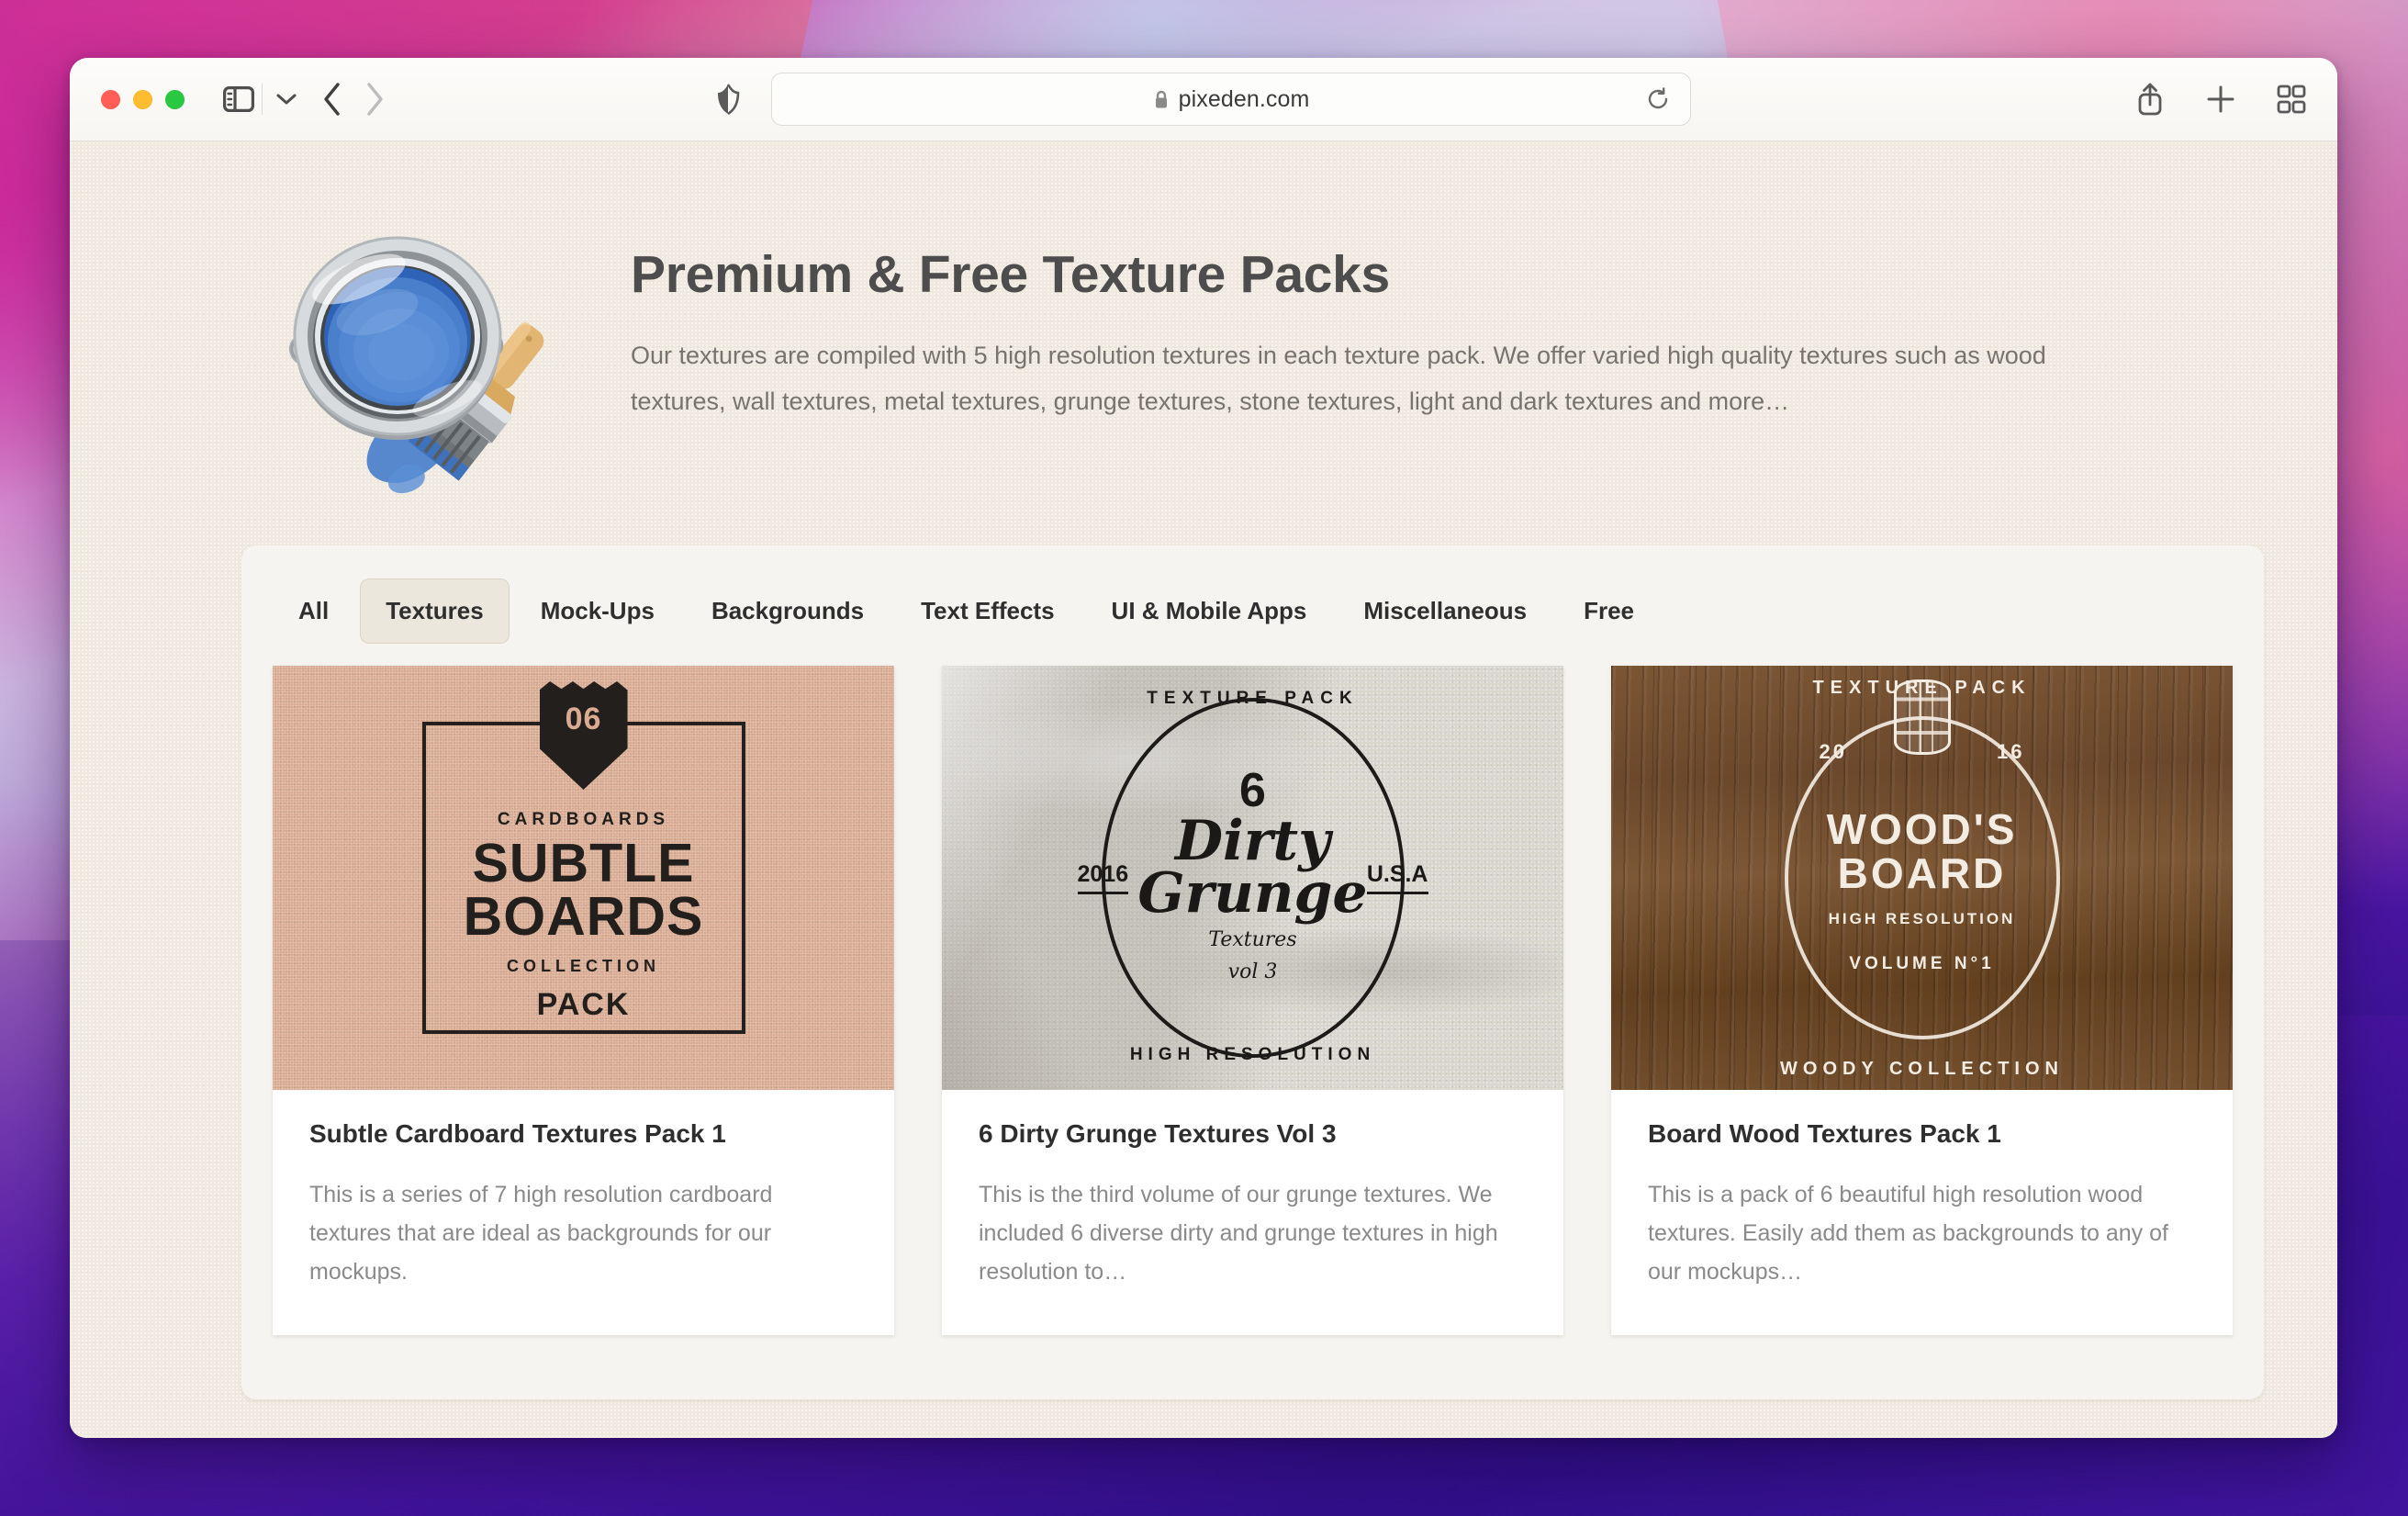 The width and height of the screenshot is (2408, 1516). Describe the element at coordinates (110, 99) in the screenshot. I see `close-button` at that location.